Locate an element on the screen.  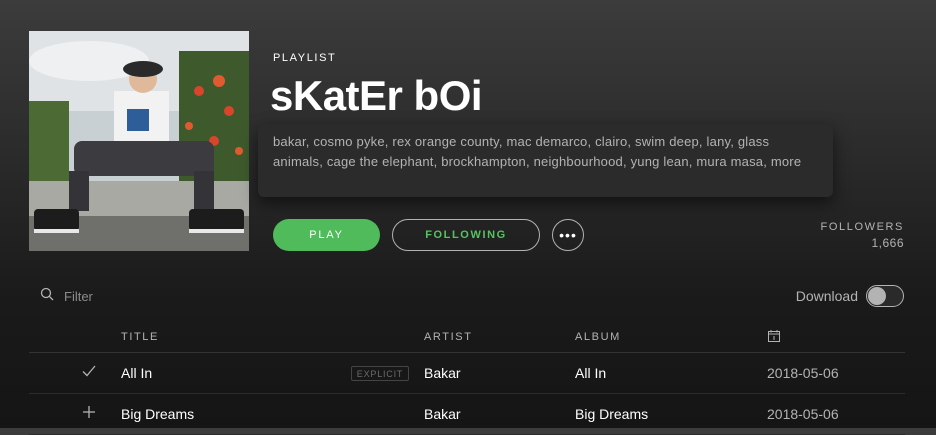
more-options-button: ••• is located at coordinates (568, 235).